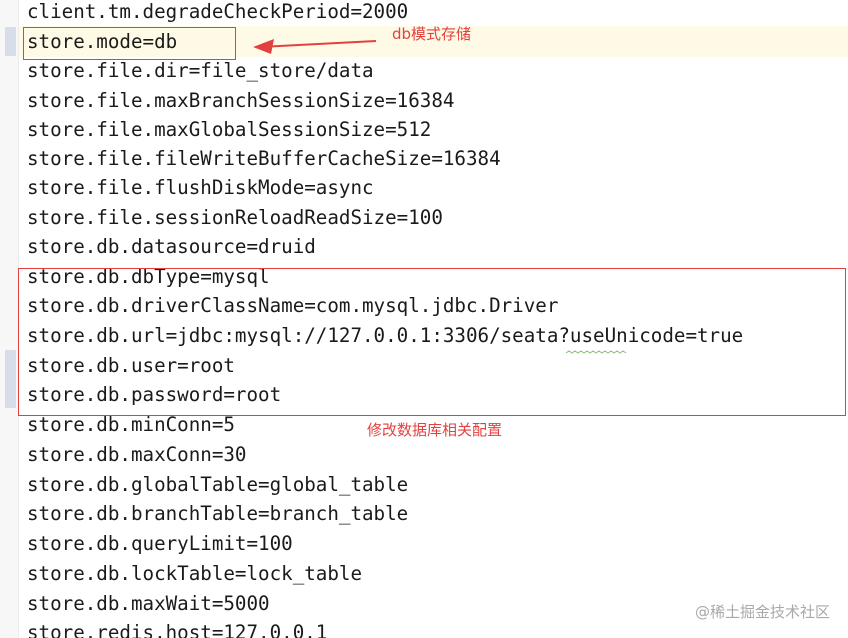 The image size is (848, 638). Describe the element at coordinates (194, 574) in the screenshot. I see `code-line: store.db.lockTable=lock_table` at that location.